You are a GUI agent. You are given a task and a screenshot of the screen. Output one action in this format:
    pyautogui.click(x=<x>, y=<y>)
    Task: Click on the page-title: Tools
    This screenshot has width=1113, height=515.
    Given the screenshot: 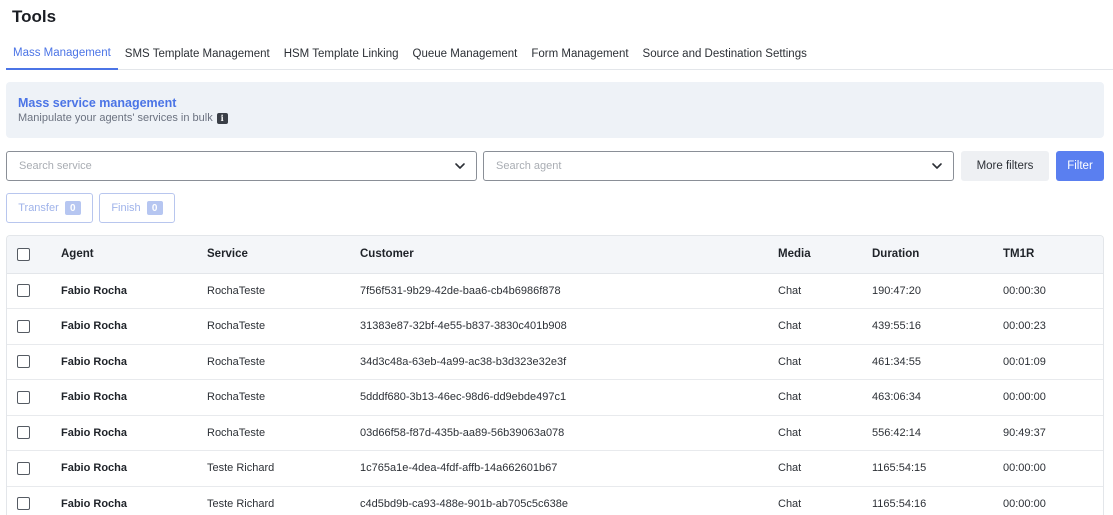 What is the action you would take?
    pyautogui.click(x=34, y=16)
    